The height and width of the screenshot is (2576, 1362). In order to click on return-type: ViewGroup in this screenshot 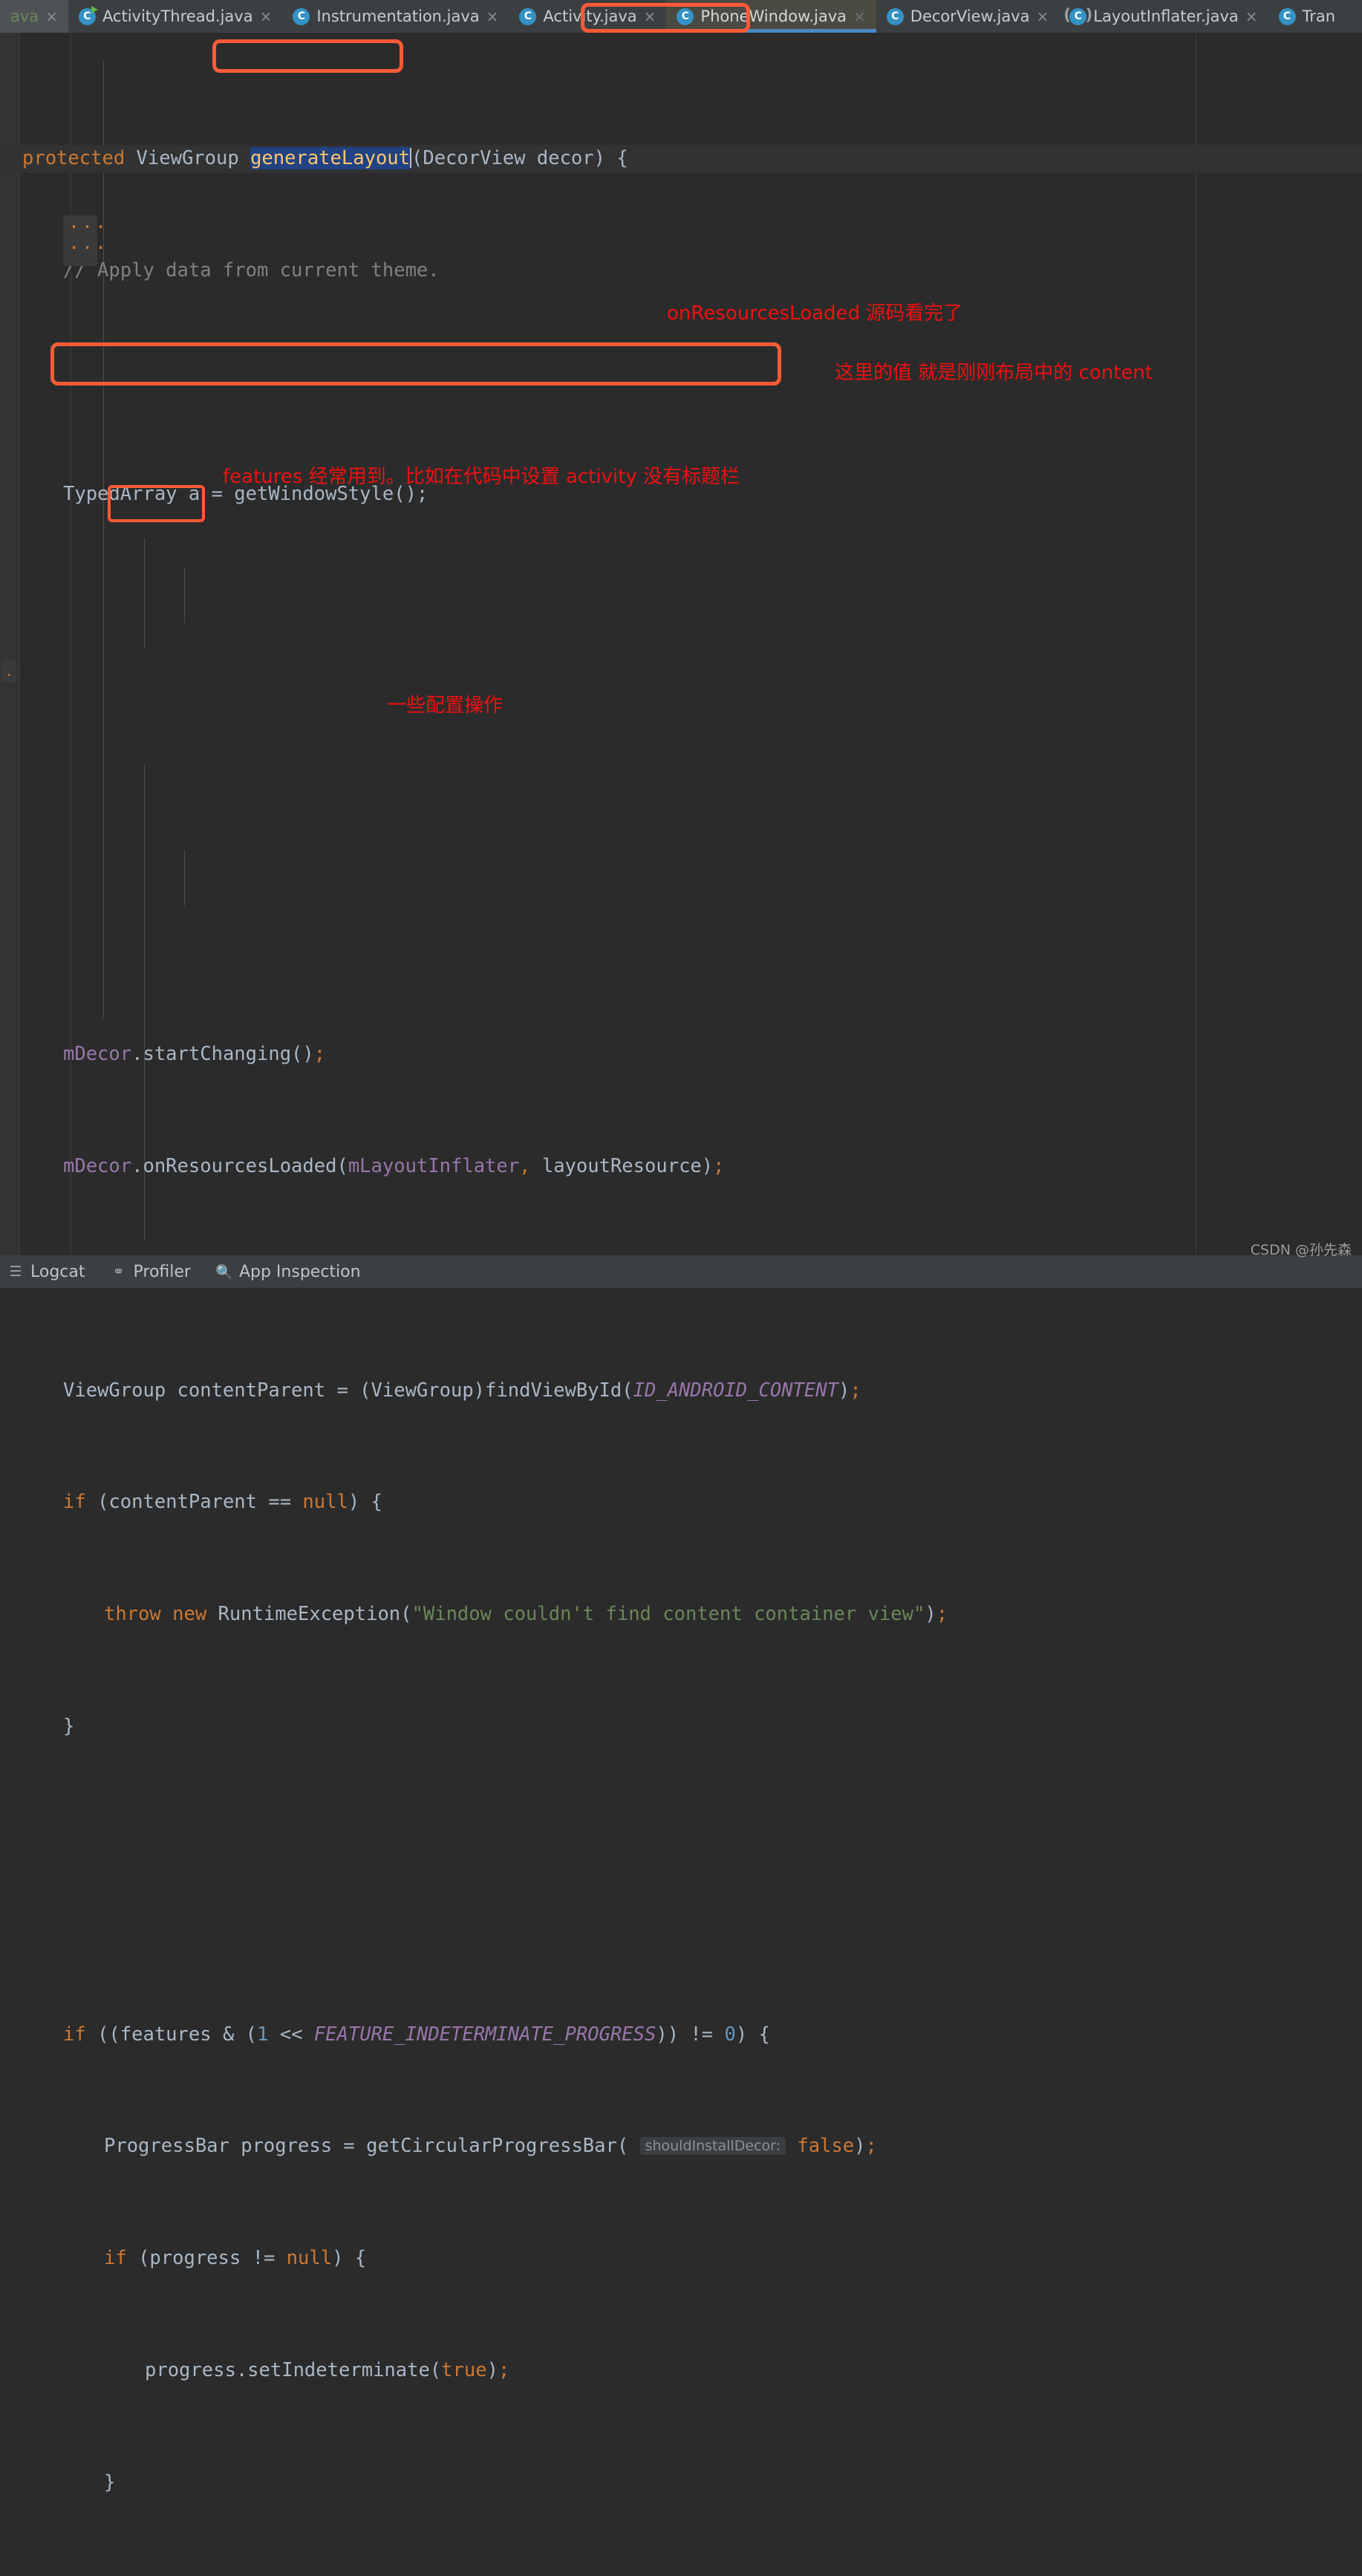, I will do `click(187, 157)`.